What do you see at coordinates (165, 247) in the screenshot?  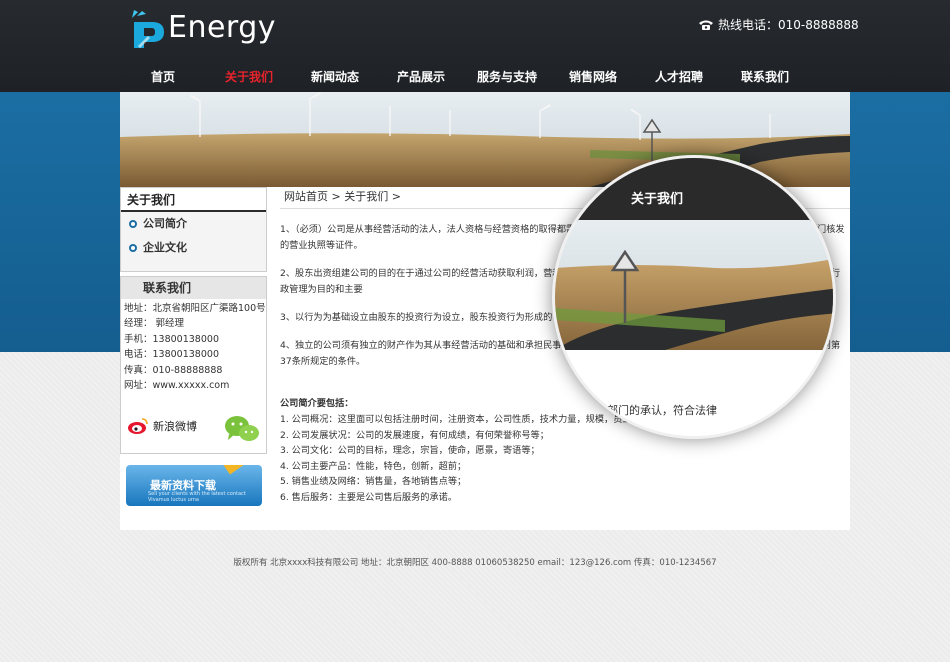 I see `sidebar-item-label: 企业文化` at bounding box center [165, 247].